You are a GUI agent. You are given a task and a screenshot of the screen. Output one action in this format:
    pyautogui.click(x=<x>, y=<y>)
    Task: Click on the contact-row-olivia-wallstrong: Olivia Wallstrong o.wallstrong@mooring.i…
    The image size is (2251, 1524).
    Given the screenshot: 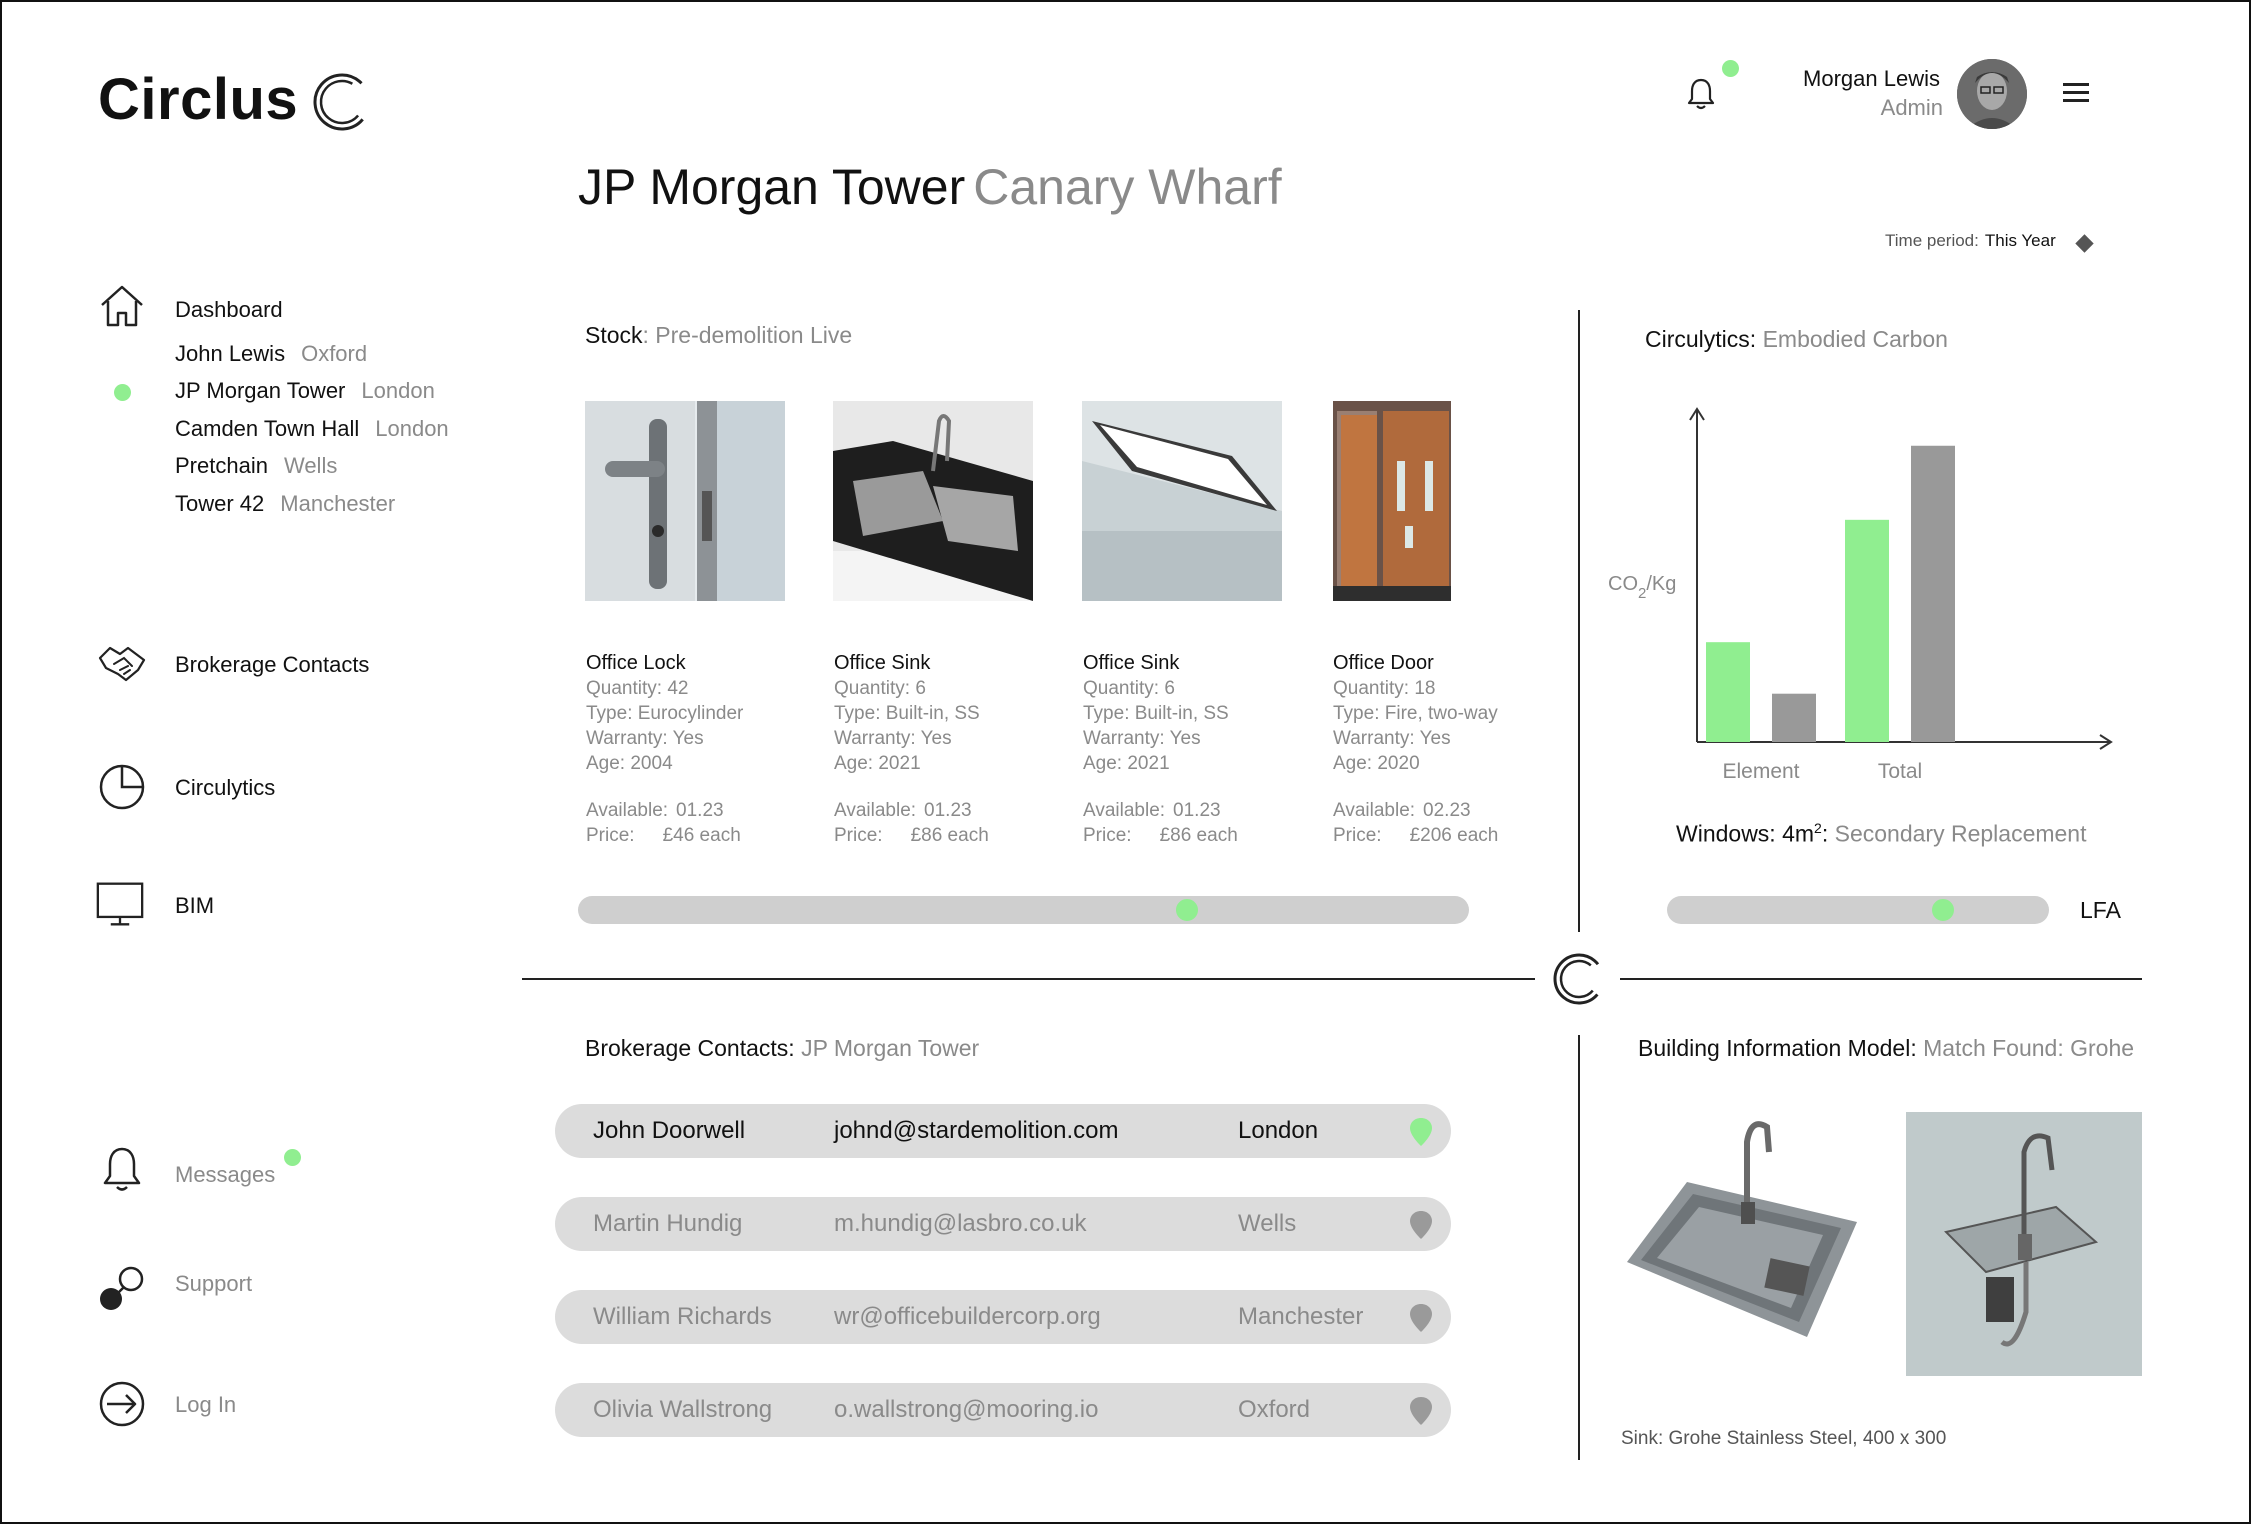 What is the action you would take?
    pyautogui.click(x=1003, y=1410)
    